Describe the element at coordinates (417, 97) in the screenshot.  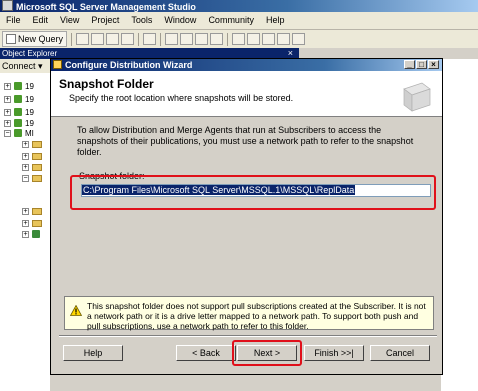
I see `wizard-graphic-icon` at that location.